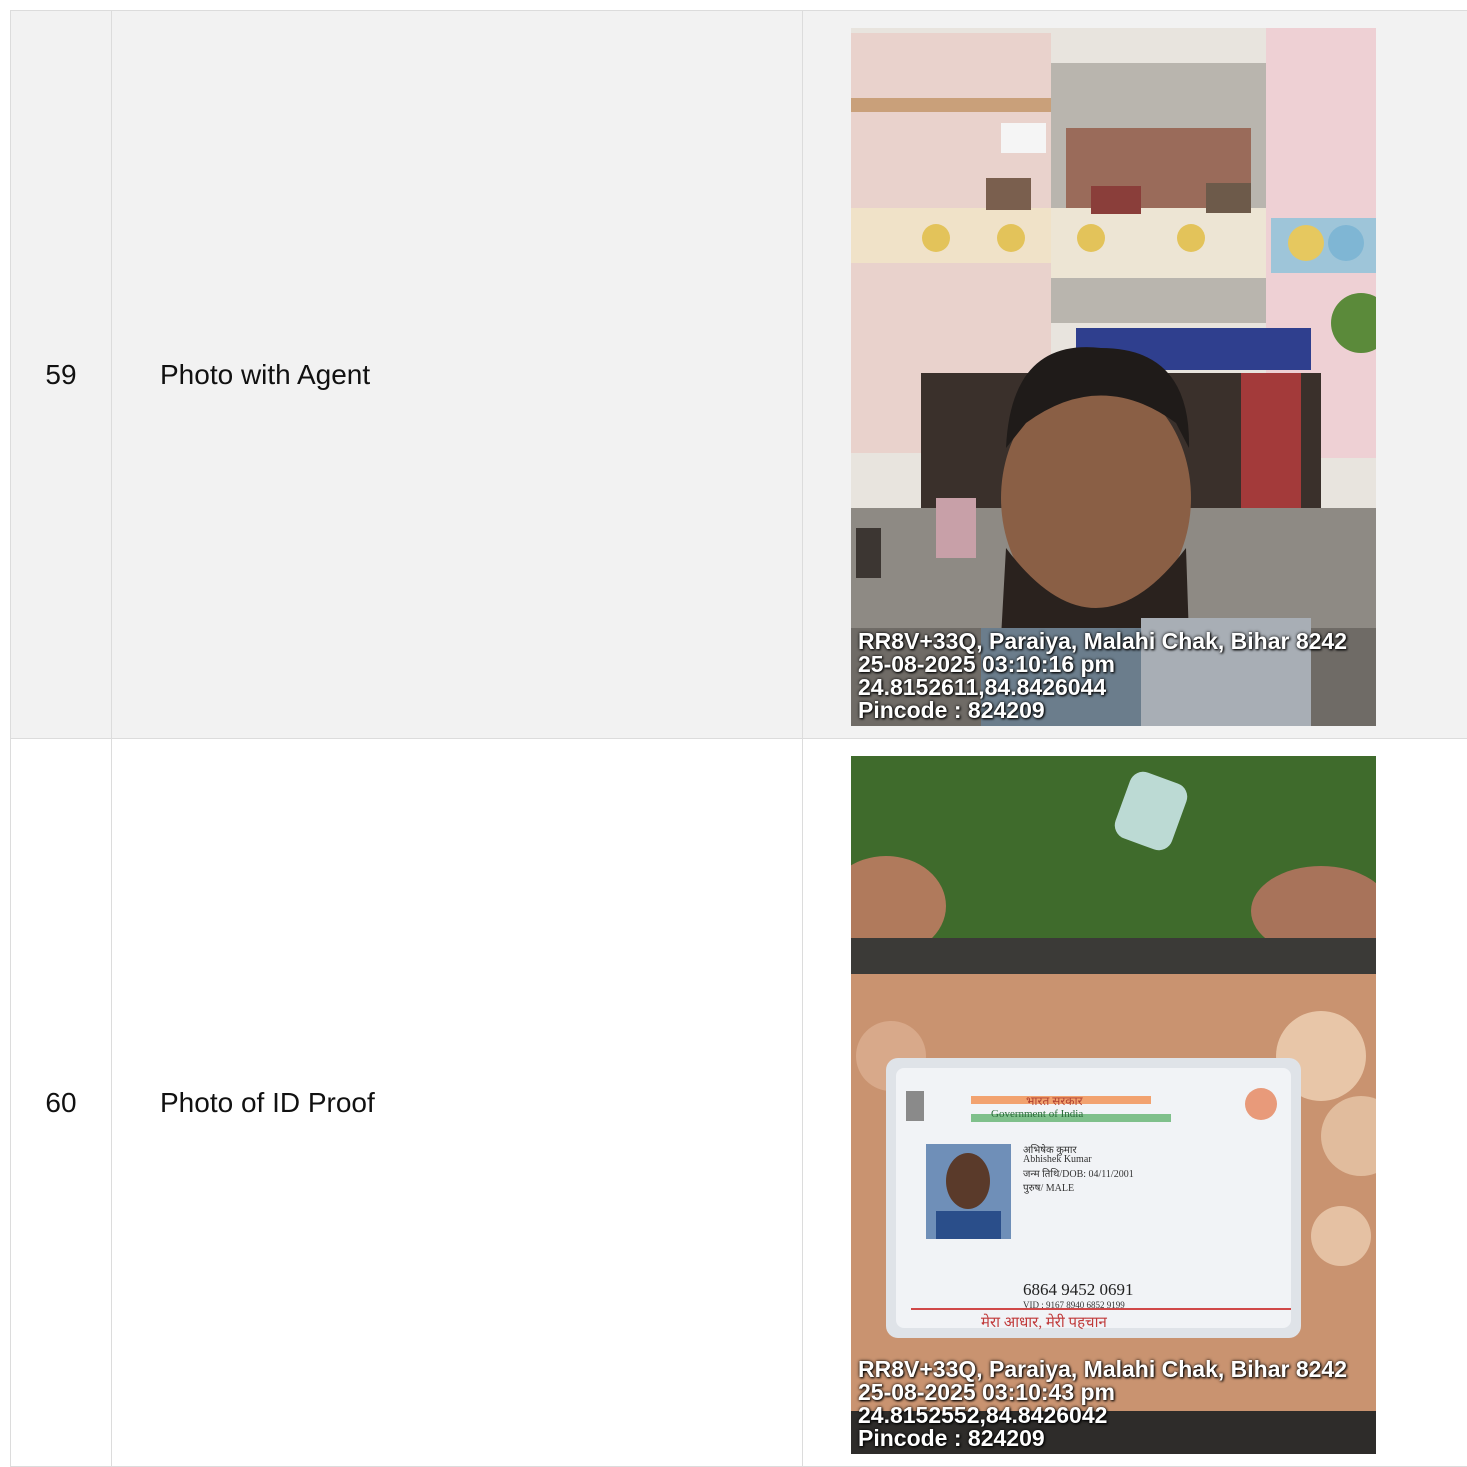  I want to click on row-number: 59, so click(61, 375).